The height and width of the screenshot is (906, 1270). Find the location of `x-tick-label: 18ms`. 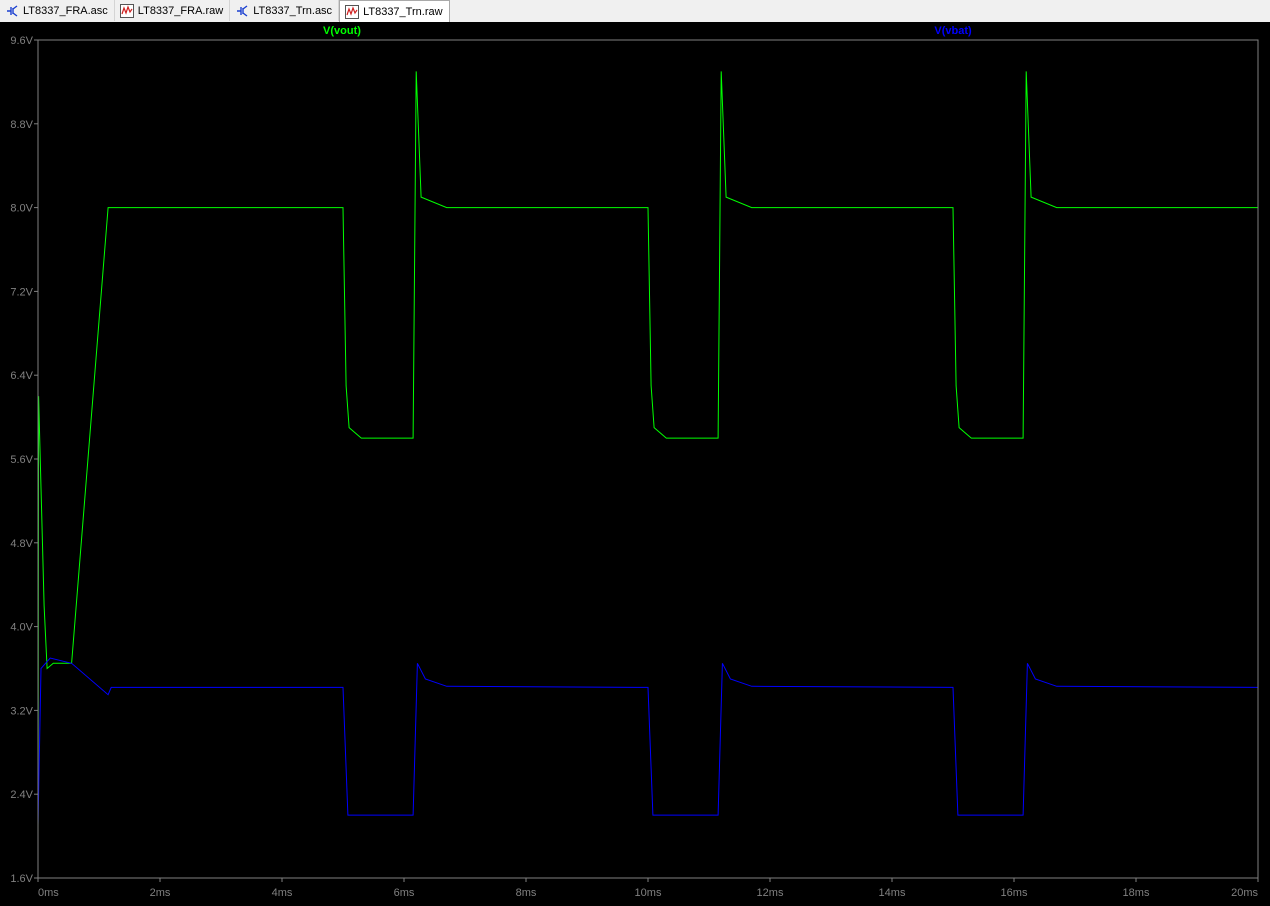

x-tick-label: 18ms is located at coordinates (1136, 893).